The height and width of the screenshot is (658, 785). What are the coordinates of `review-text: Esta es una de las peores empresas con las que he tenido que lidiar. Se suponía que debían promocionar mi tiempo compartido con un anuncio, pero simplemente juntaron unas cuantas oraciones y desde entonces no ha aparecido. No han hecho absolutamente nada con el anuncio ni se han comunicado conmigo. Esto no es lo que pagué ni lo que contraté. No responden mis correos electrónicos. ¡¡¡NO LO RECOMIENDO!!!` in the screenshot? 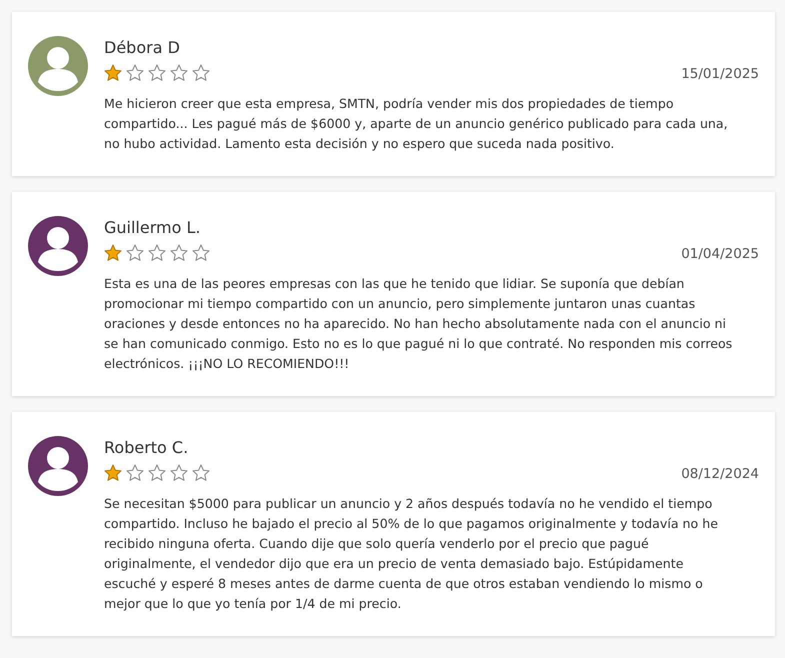 It's located at (419, 324).